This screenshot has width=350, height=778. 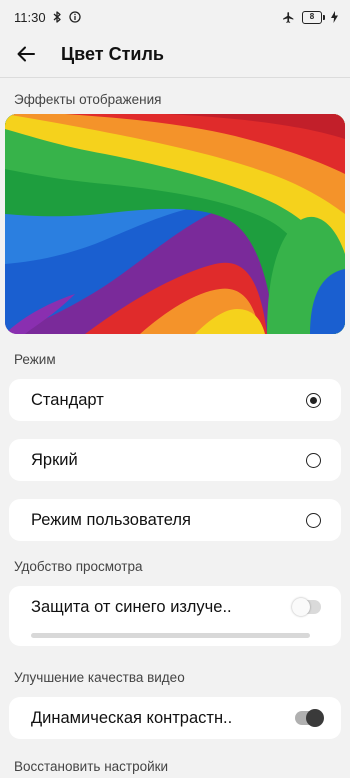 I want to click on mode-option-user: Режим пользователя, so click(x=175, y=520).